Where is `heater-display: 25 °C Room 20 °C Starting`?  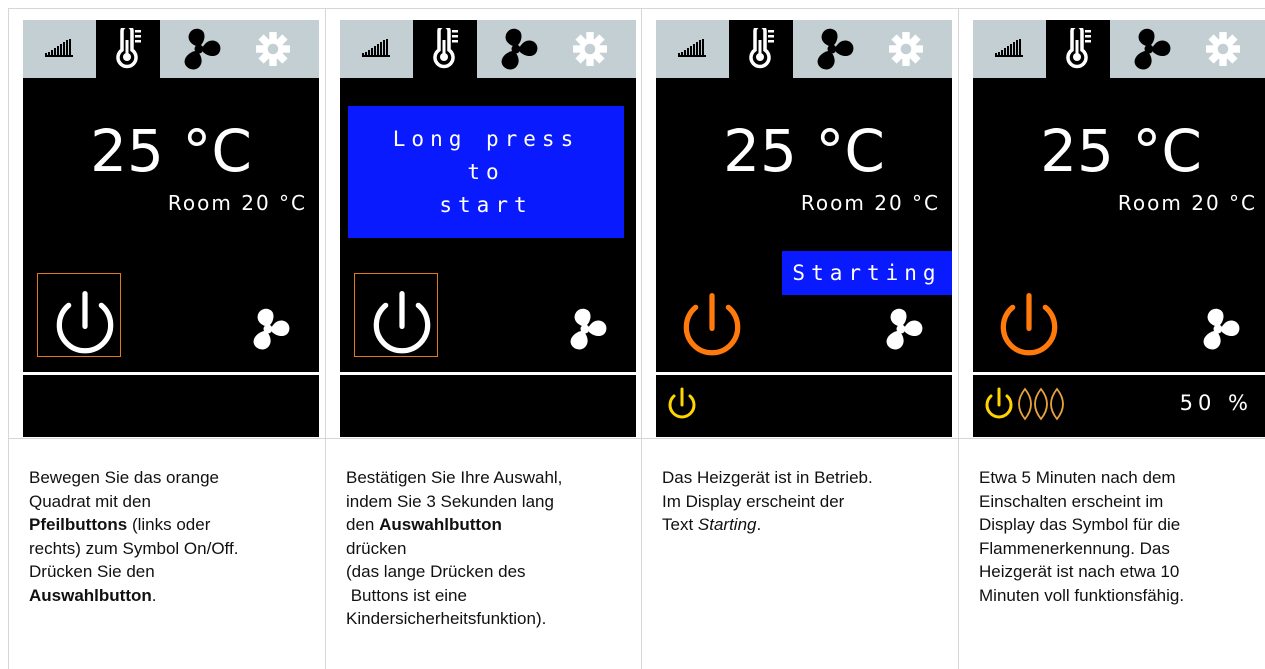 heater-display: 25 °C Room 20 °C Starting is located at coordinates (804, 228).